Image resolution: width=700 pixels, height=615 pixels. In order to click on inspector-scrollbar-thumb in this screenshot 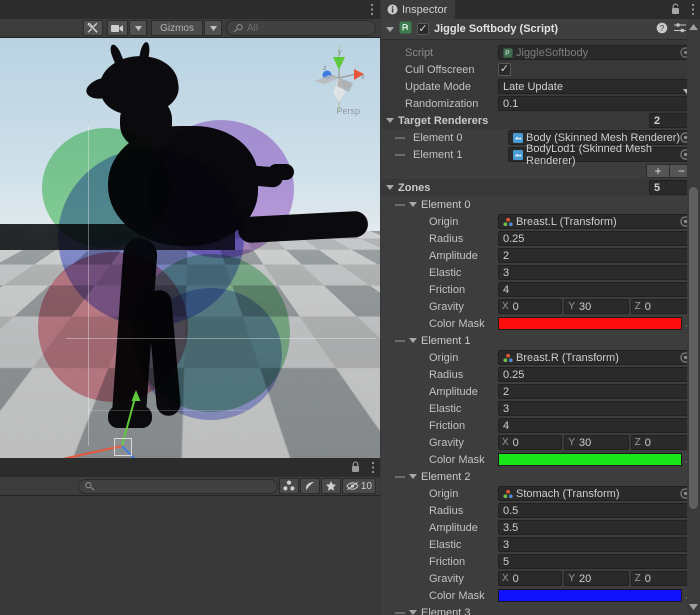, I will do `click(693, 348)`.